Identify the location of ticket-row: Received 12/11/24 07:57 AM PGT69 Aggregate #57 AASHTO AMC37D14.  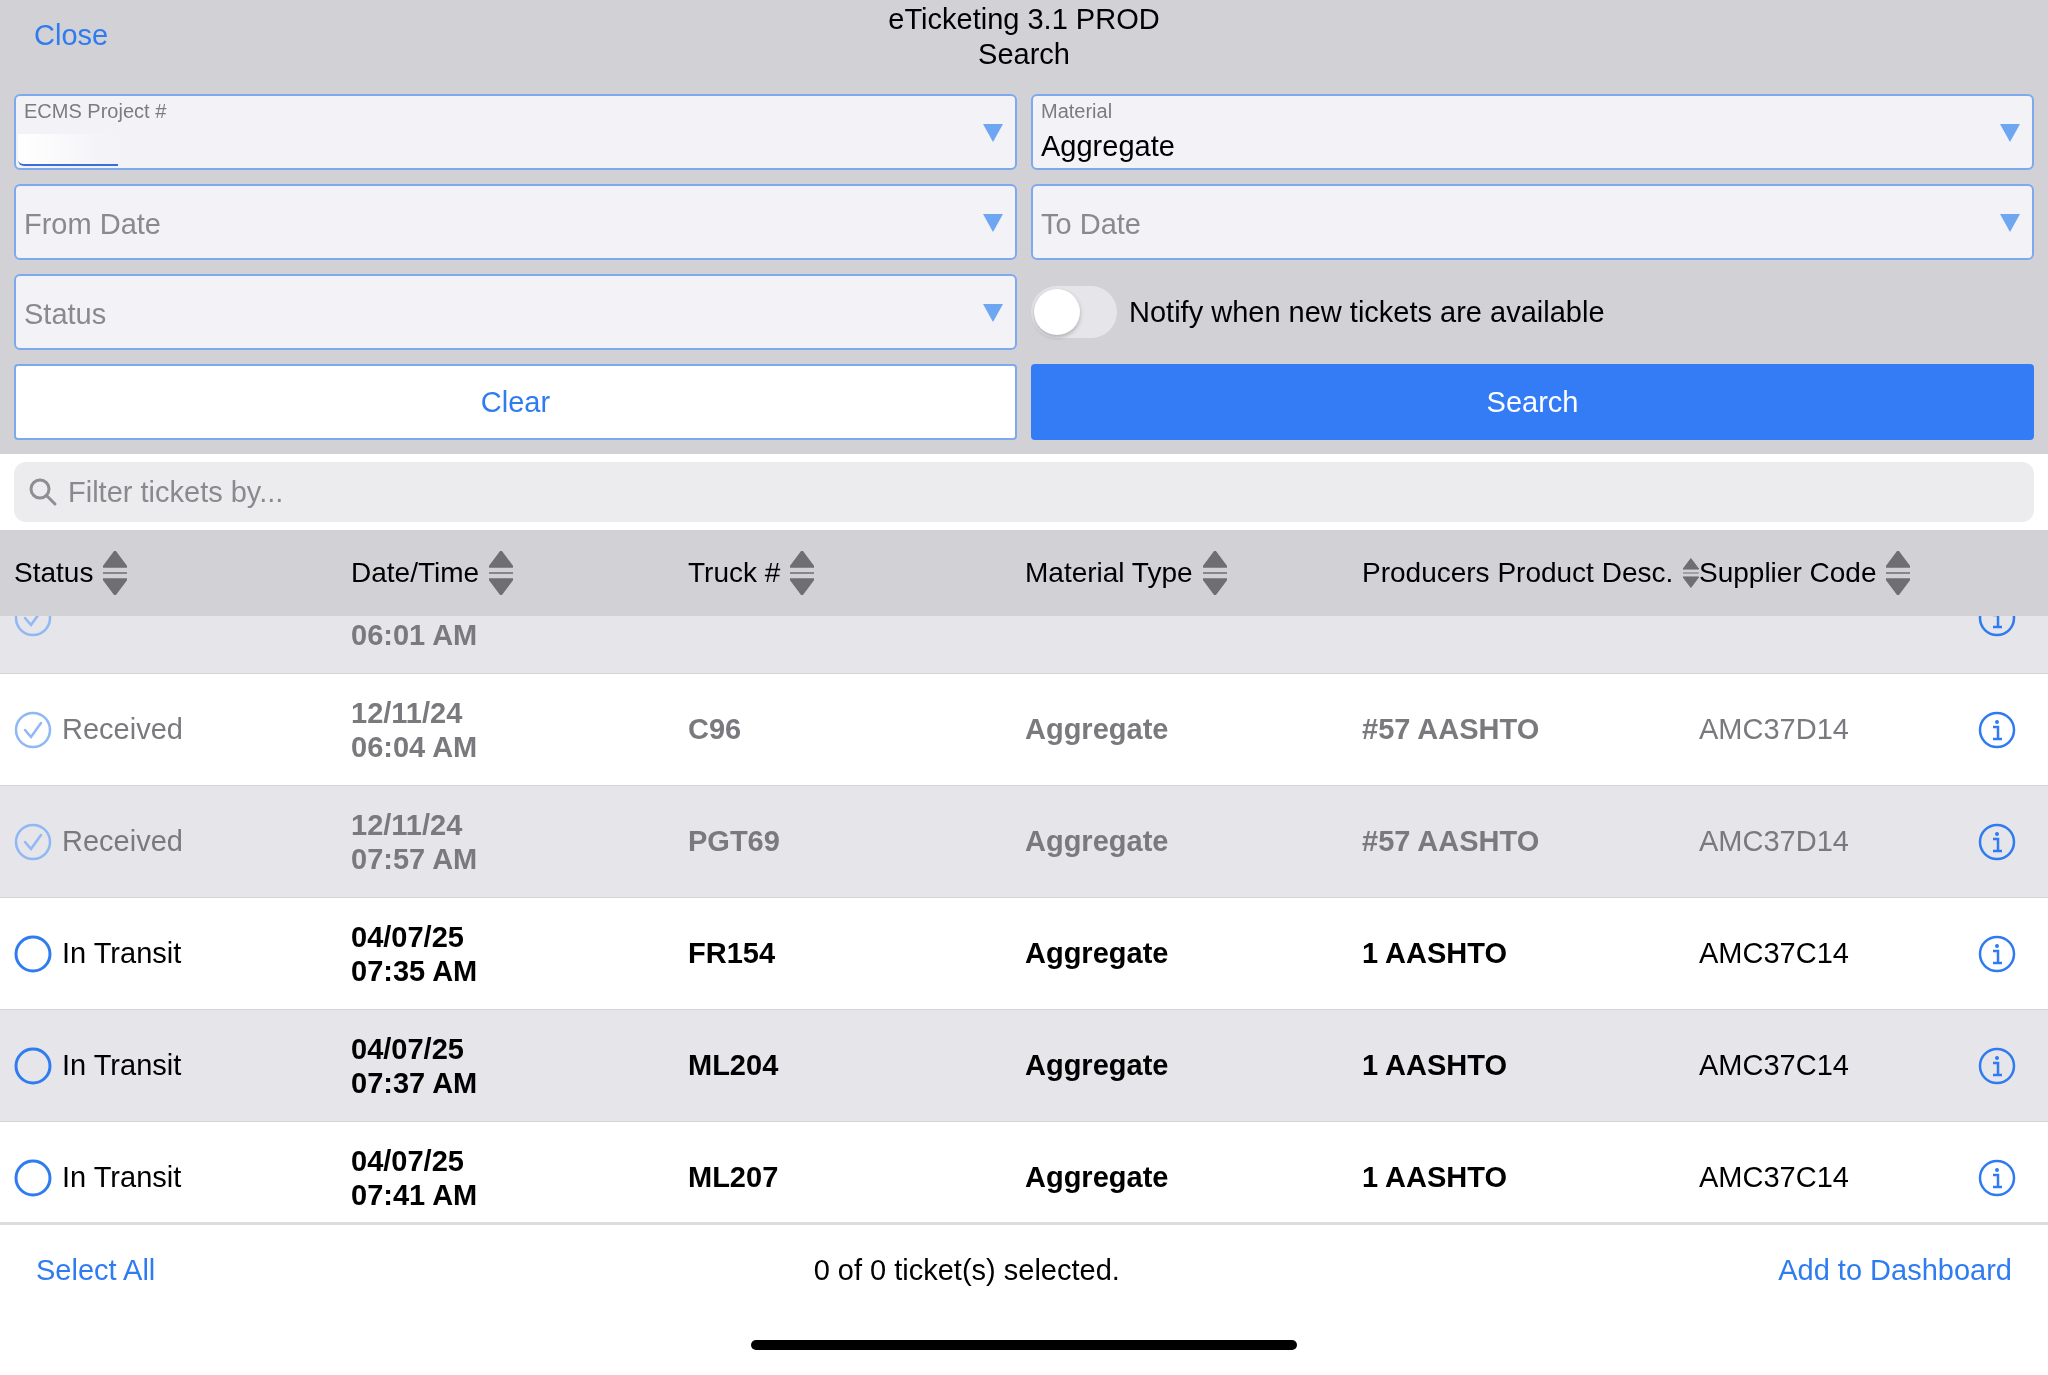
(1024, 842).